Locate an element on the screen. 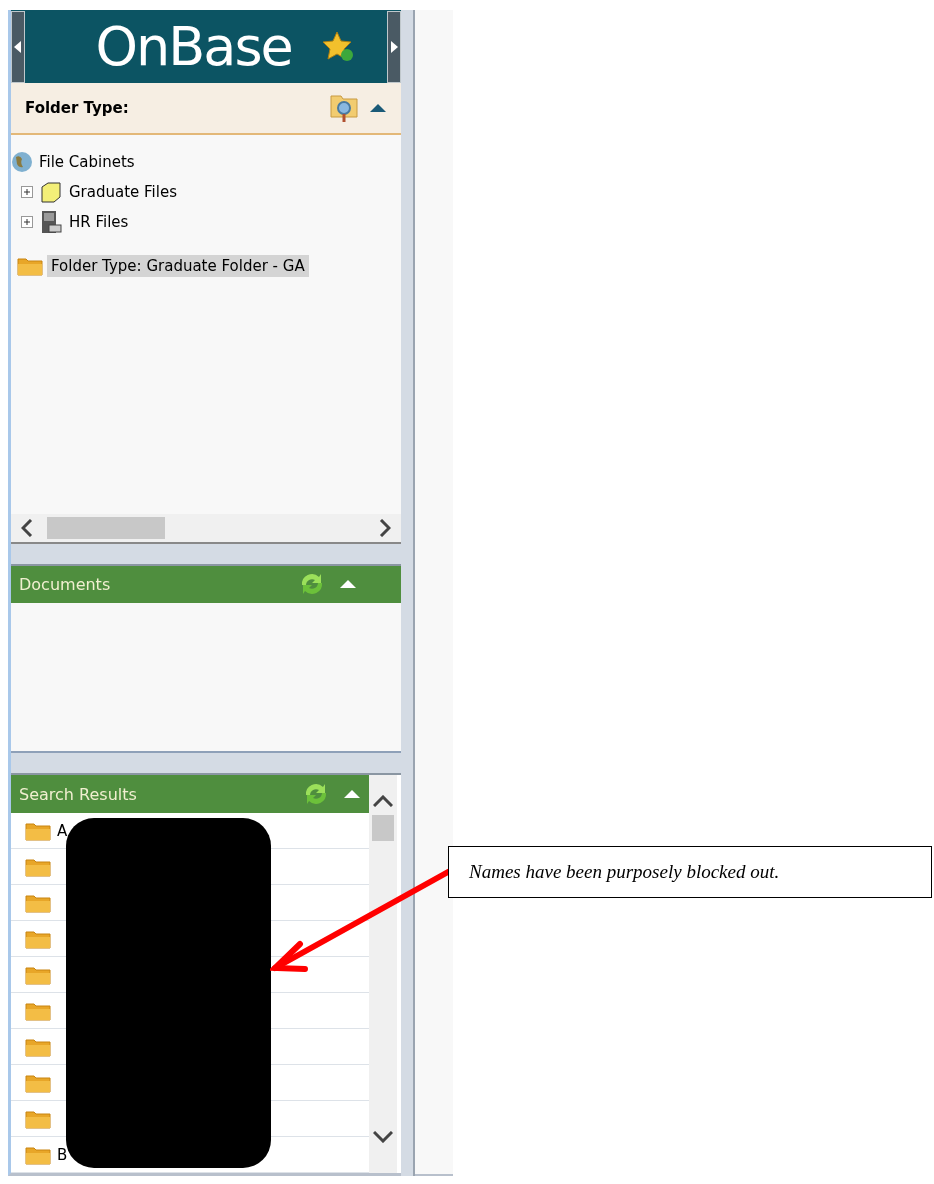 This screenshot has width=934, height=1184. horizontal-scrollbar is located at coordinates (206, 529).